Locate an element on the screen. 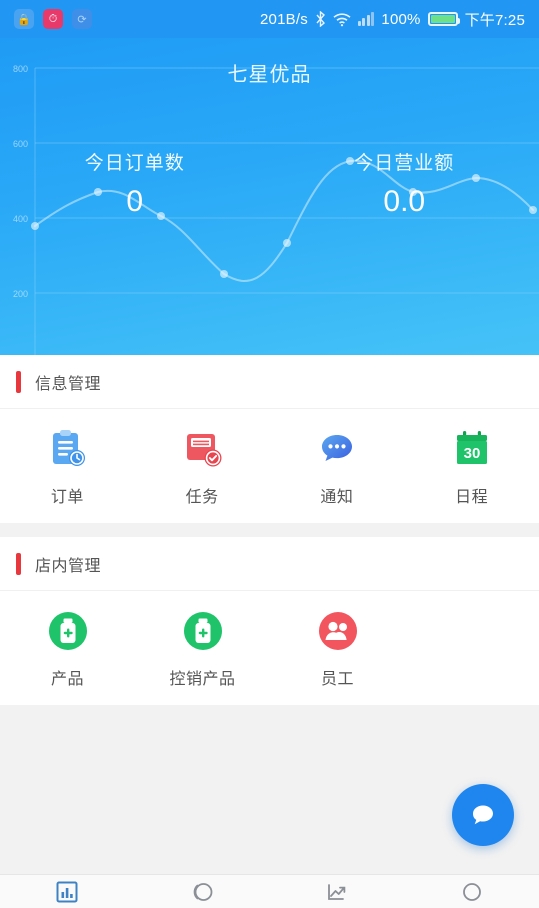 Image resolution: width=539 pixels, height=908 pixels. sync-icon: ⟳ is located at coordinates (82, 19).